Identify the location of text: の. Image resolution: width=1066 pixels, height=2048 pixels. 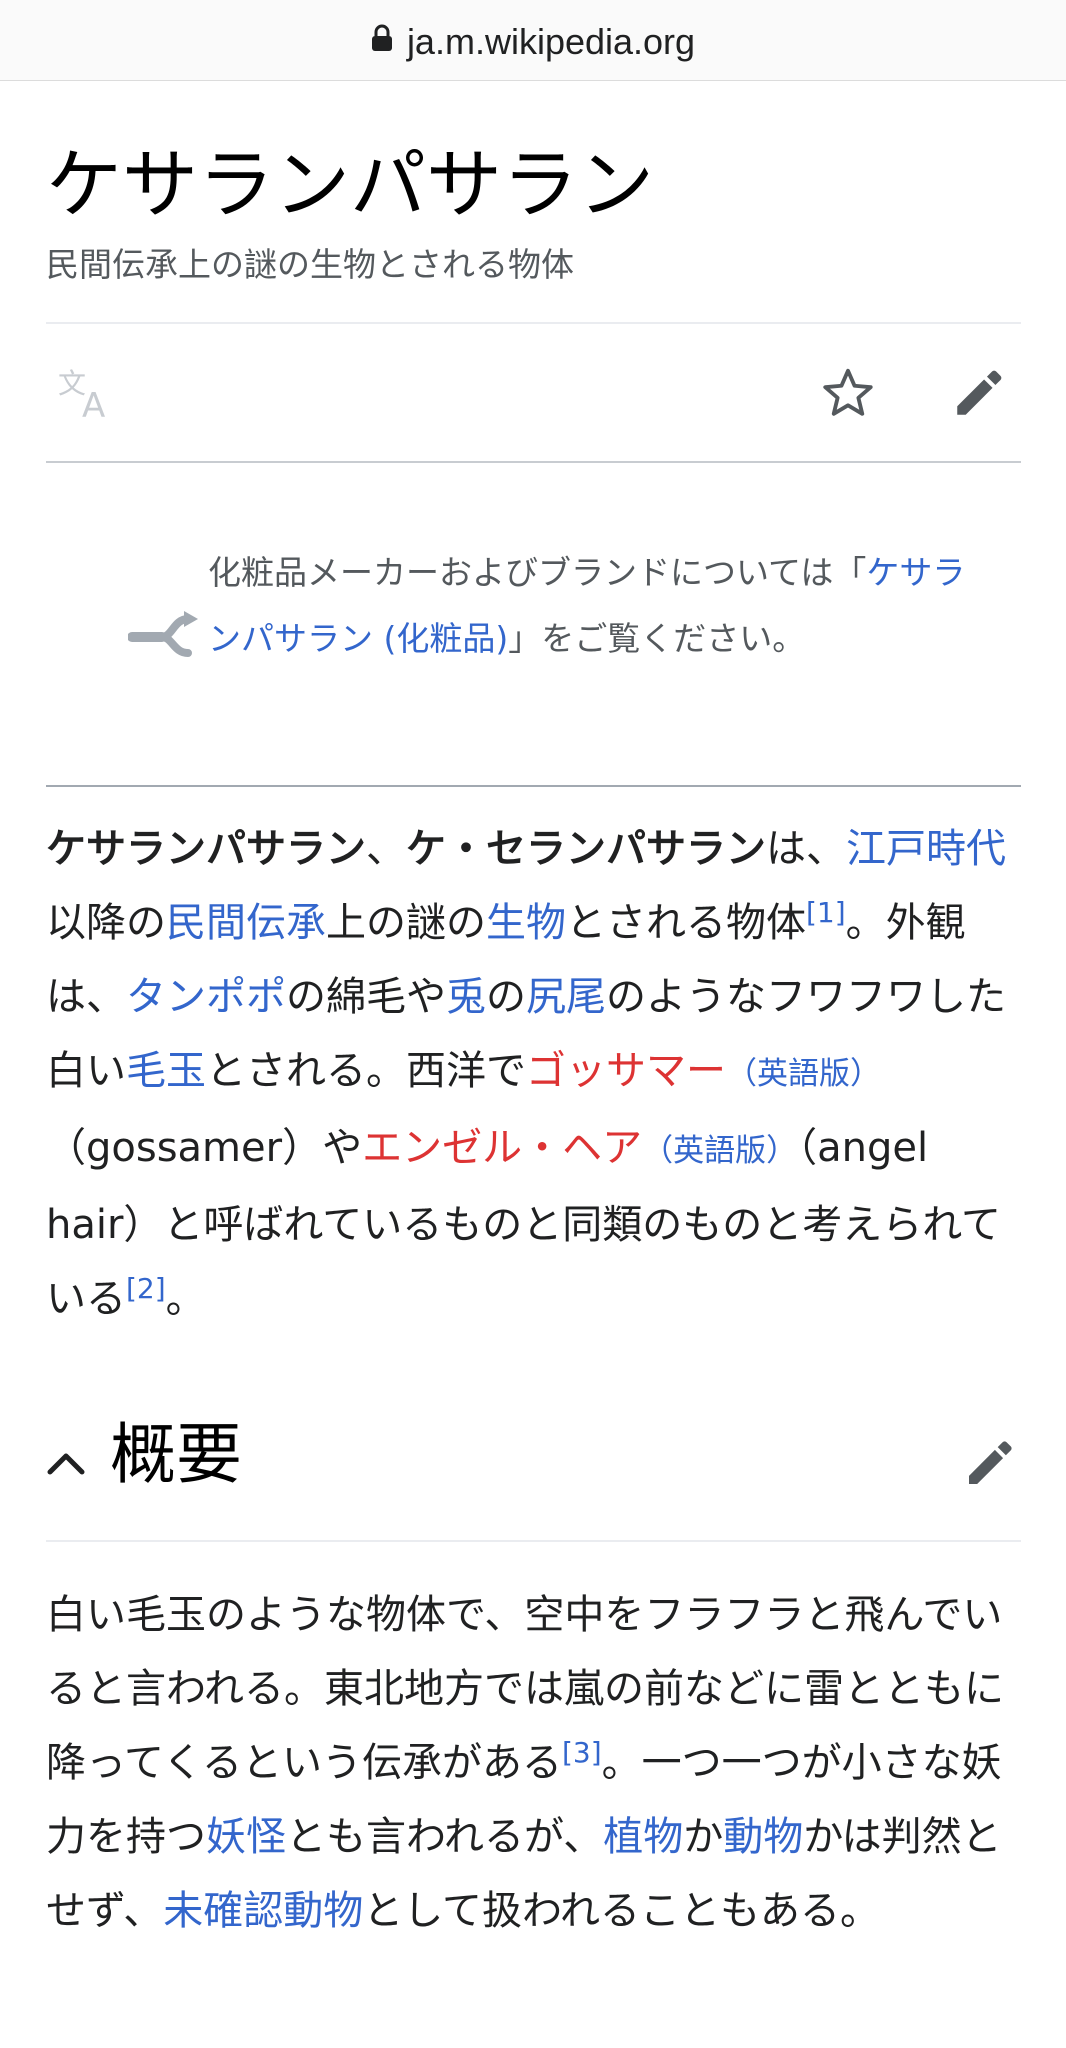
(506, 997).